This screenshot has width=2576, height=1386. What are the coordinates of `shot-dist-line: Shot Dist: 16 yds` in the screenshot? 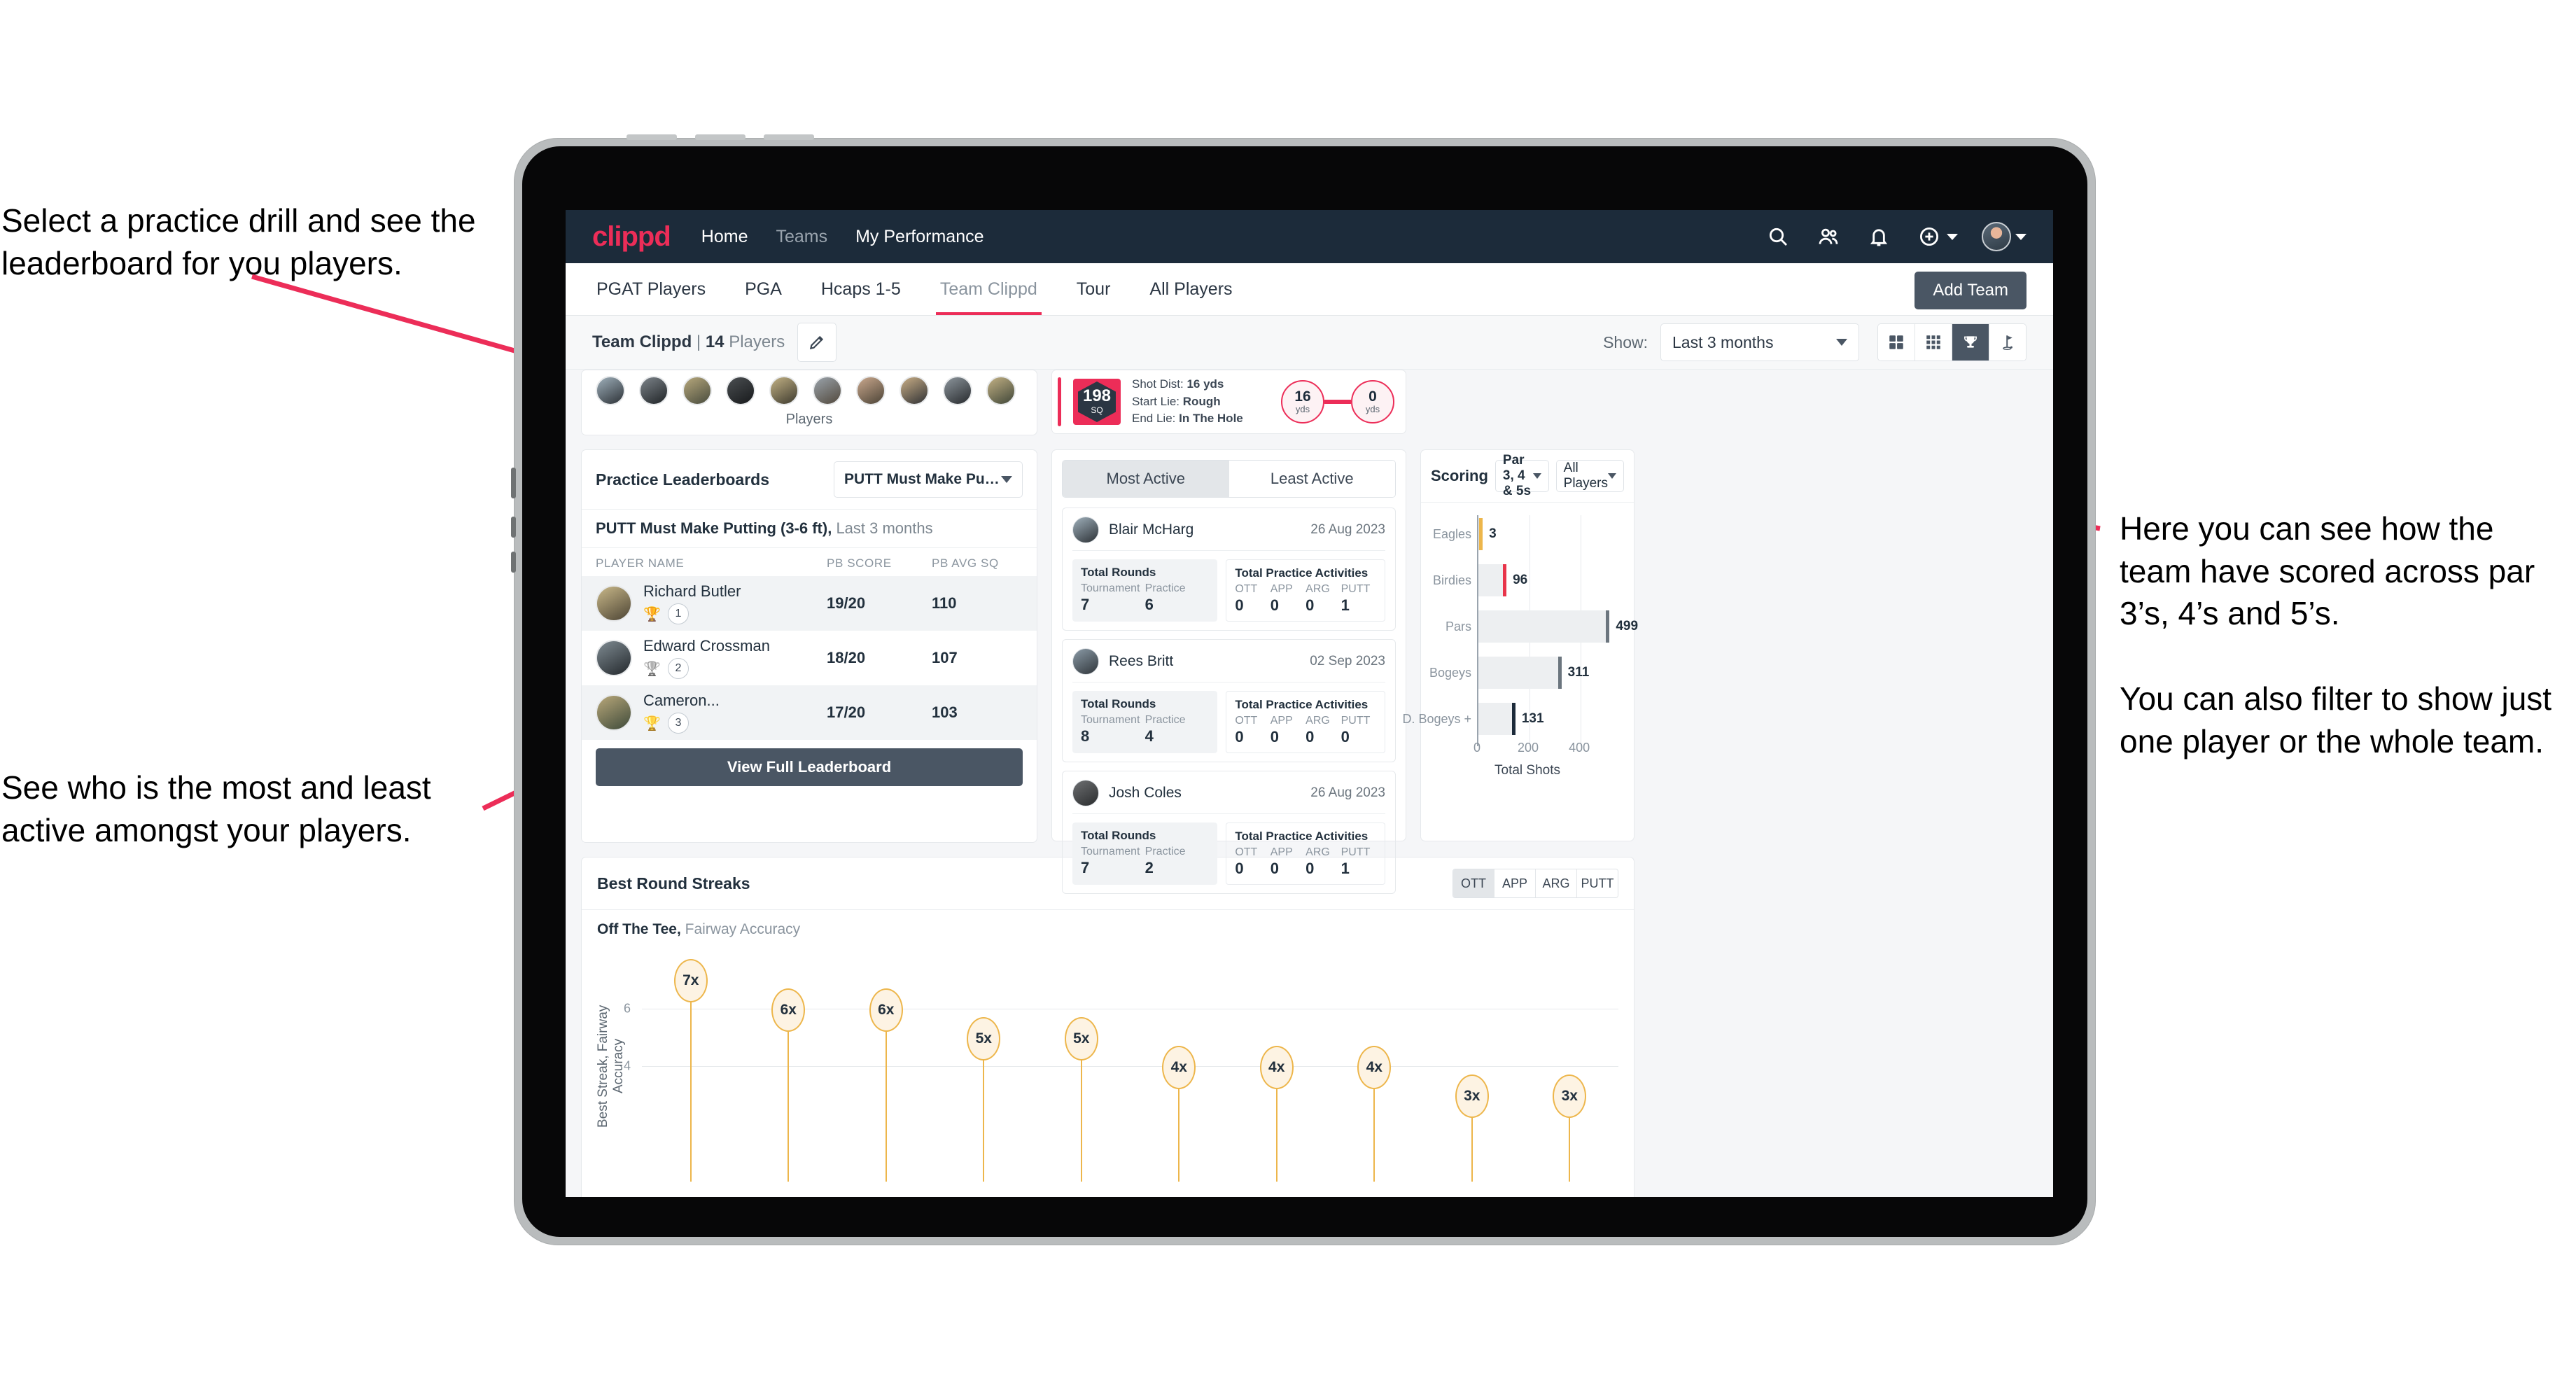 It's located at (1187, 384).